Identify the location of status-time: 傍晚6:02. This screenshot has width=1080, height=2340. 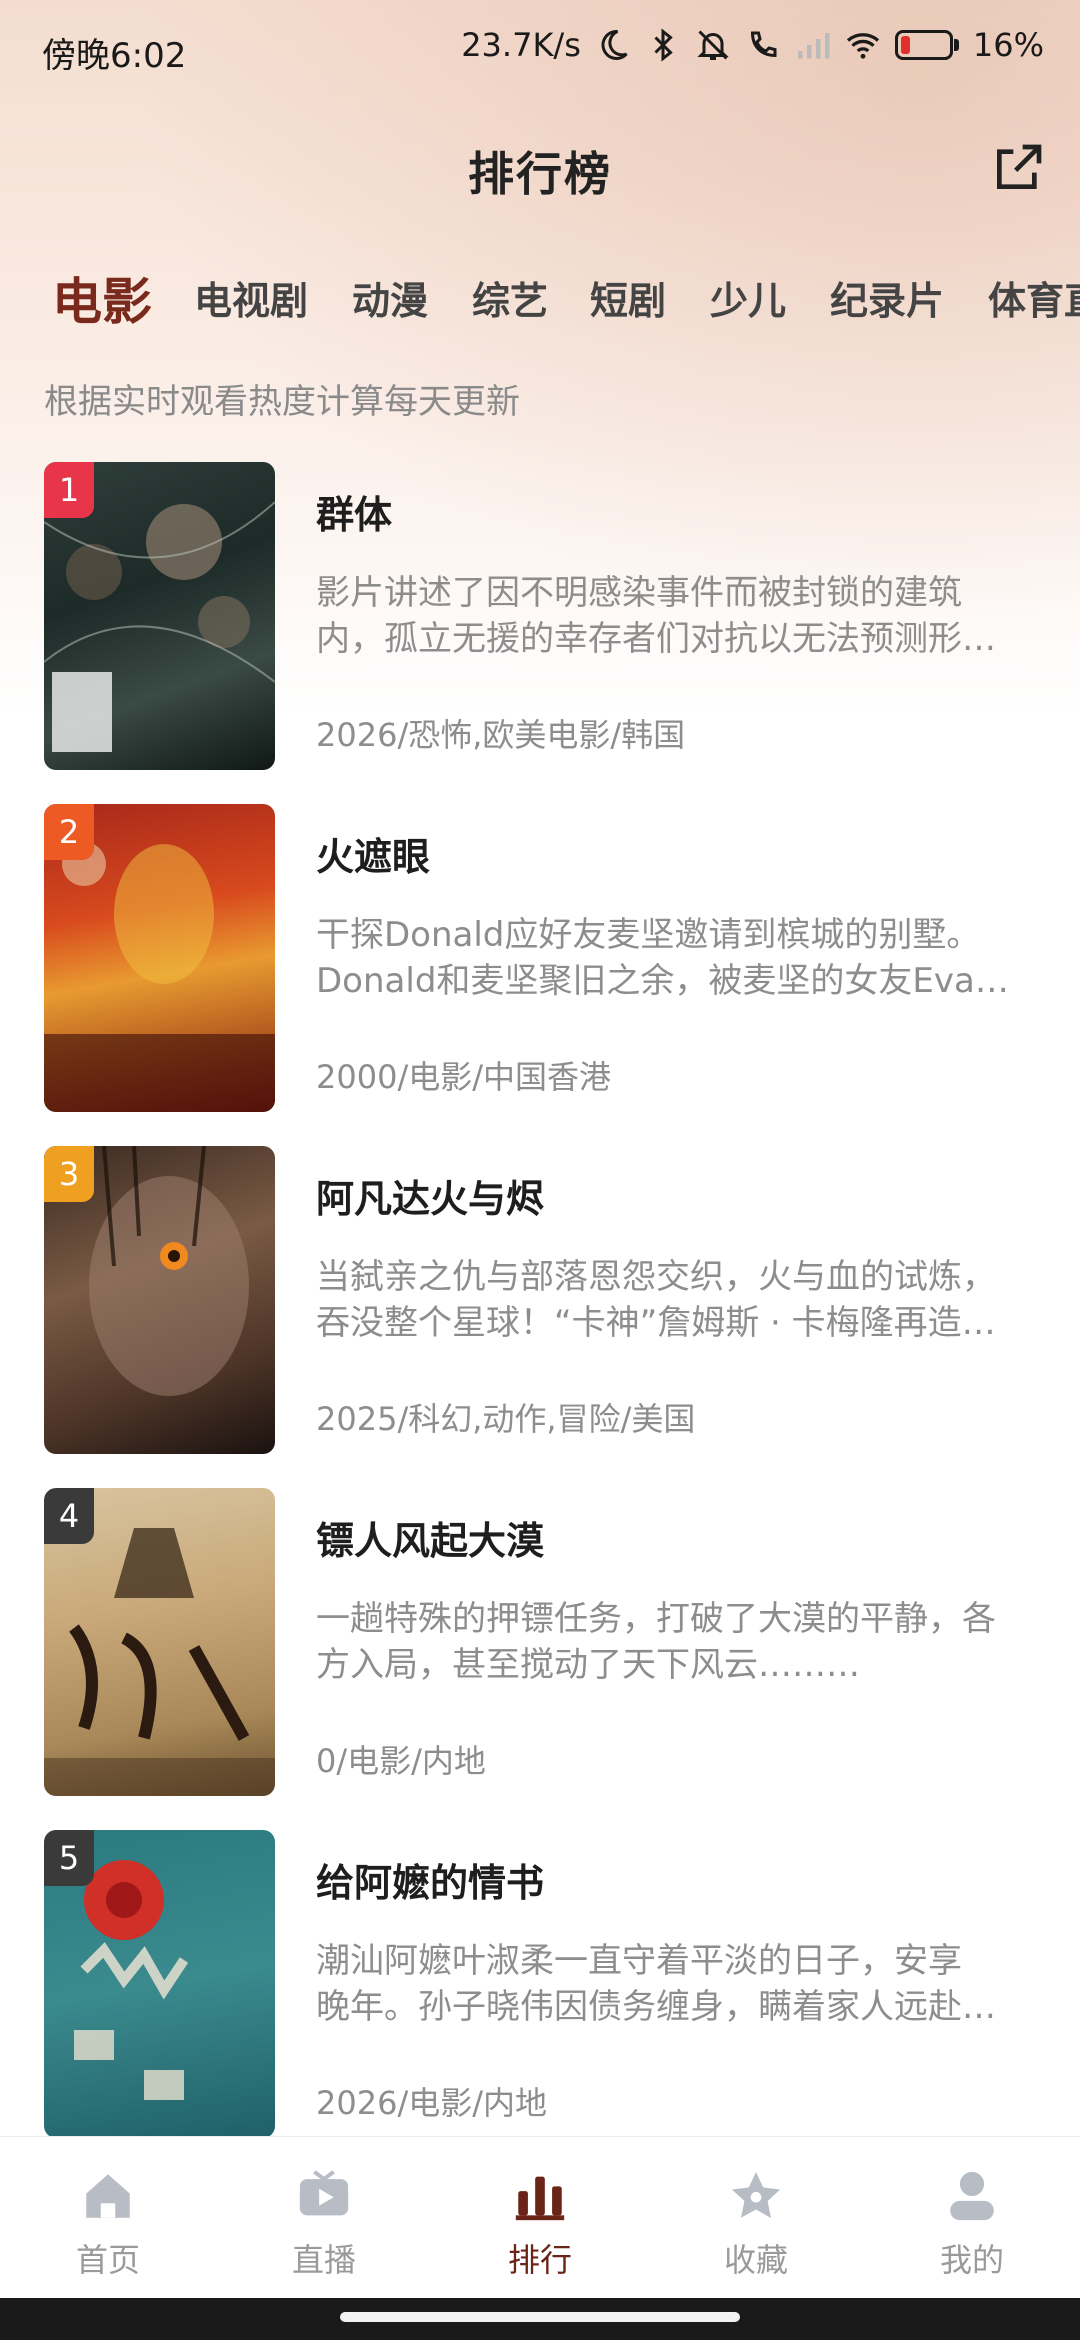
(114, 56).